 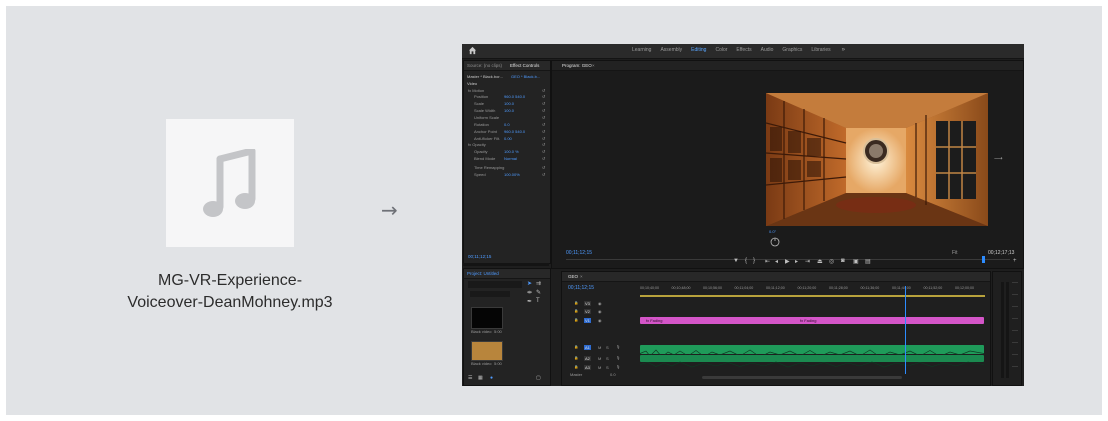 I want to click on track-header: V2 🔒 ◉, so click(x=602, y=311).